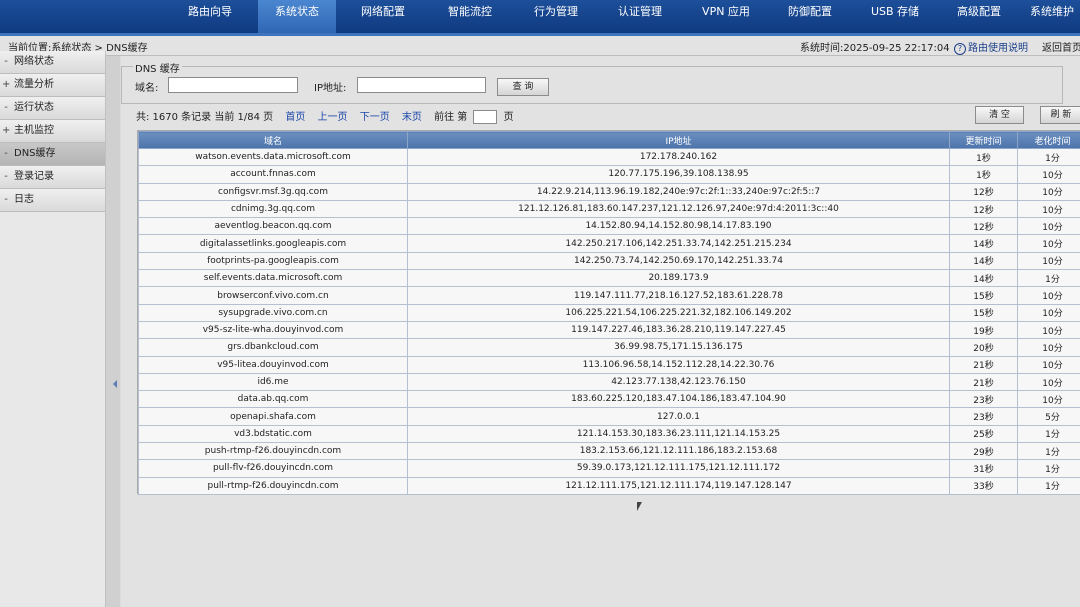 The image size is (1080, 607). I want to click on home-link: 返回首页, so click(1061, 46).